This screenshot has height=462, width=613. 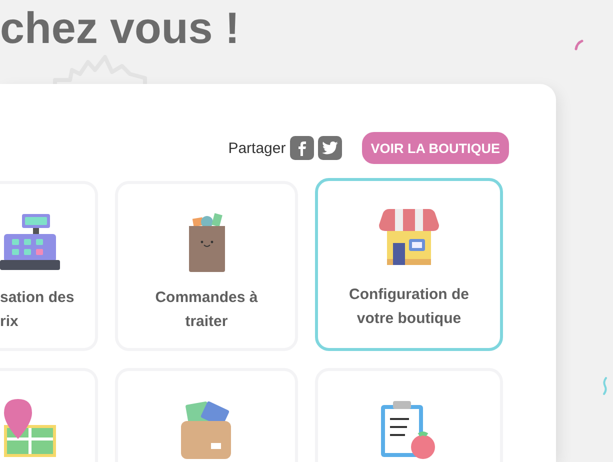 I want to click on cash-register-icon, so click(x=30, y=242).